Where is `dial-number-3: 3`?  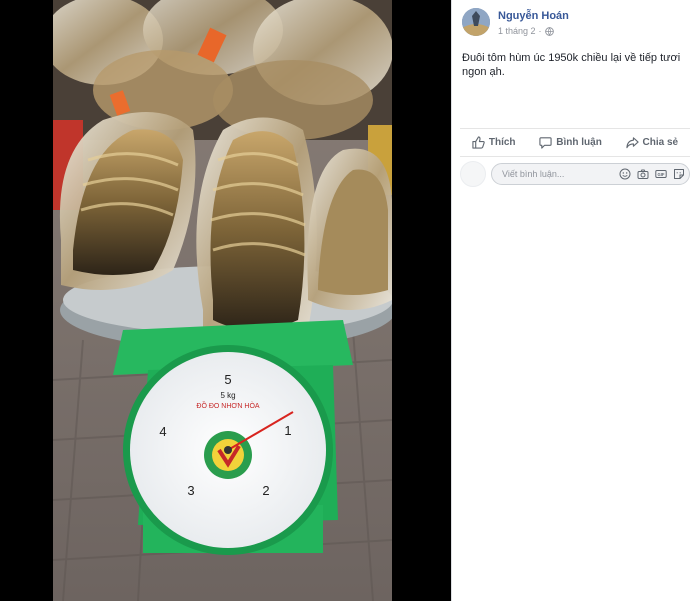
dial-number-3: 3 is located at coordinates (190, 490).